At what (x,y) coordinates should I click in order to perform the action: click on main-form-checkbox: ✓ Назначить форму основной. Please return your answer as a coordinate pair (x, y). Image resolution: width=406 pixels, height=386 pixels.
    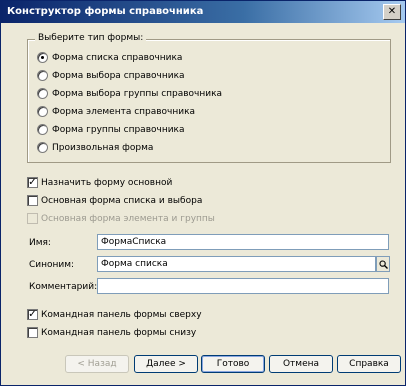
    Looking at the image, I should click on (99, 182).